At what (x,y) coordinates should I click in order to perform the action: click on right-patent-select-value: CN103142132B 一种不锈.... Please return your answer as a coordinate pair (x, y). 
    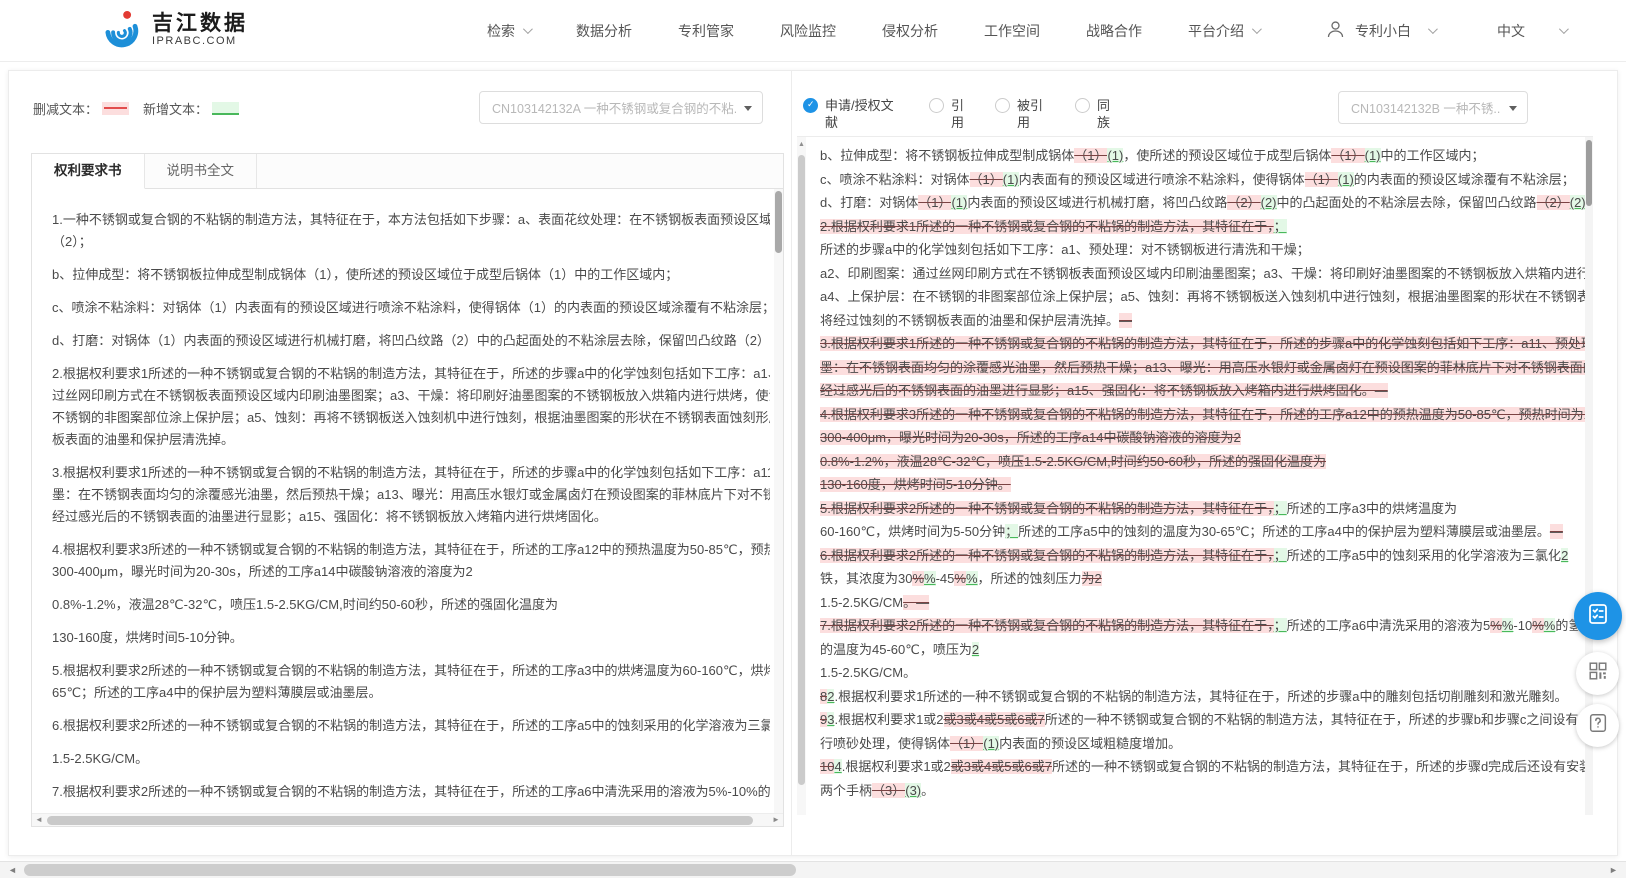
    Looking at the image, I should click on (1426, 109).